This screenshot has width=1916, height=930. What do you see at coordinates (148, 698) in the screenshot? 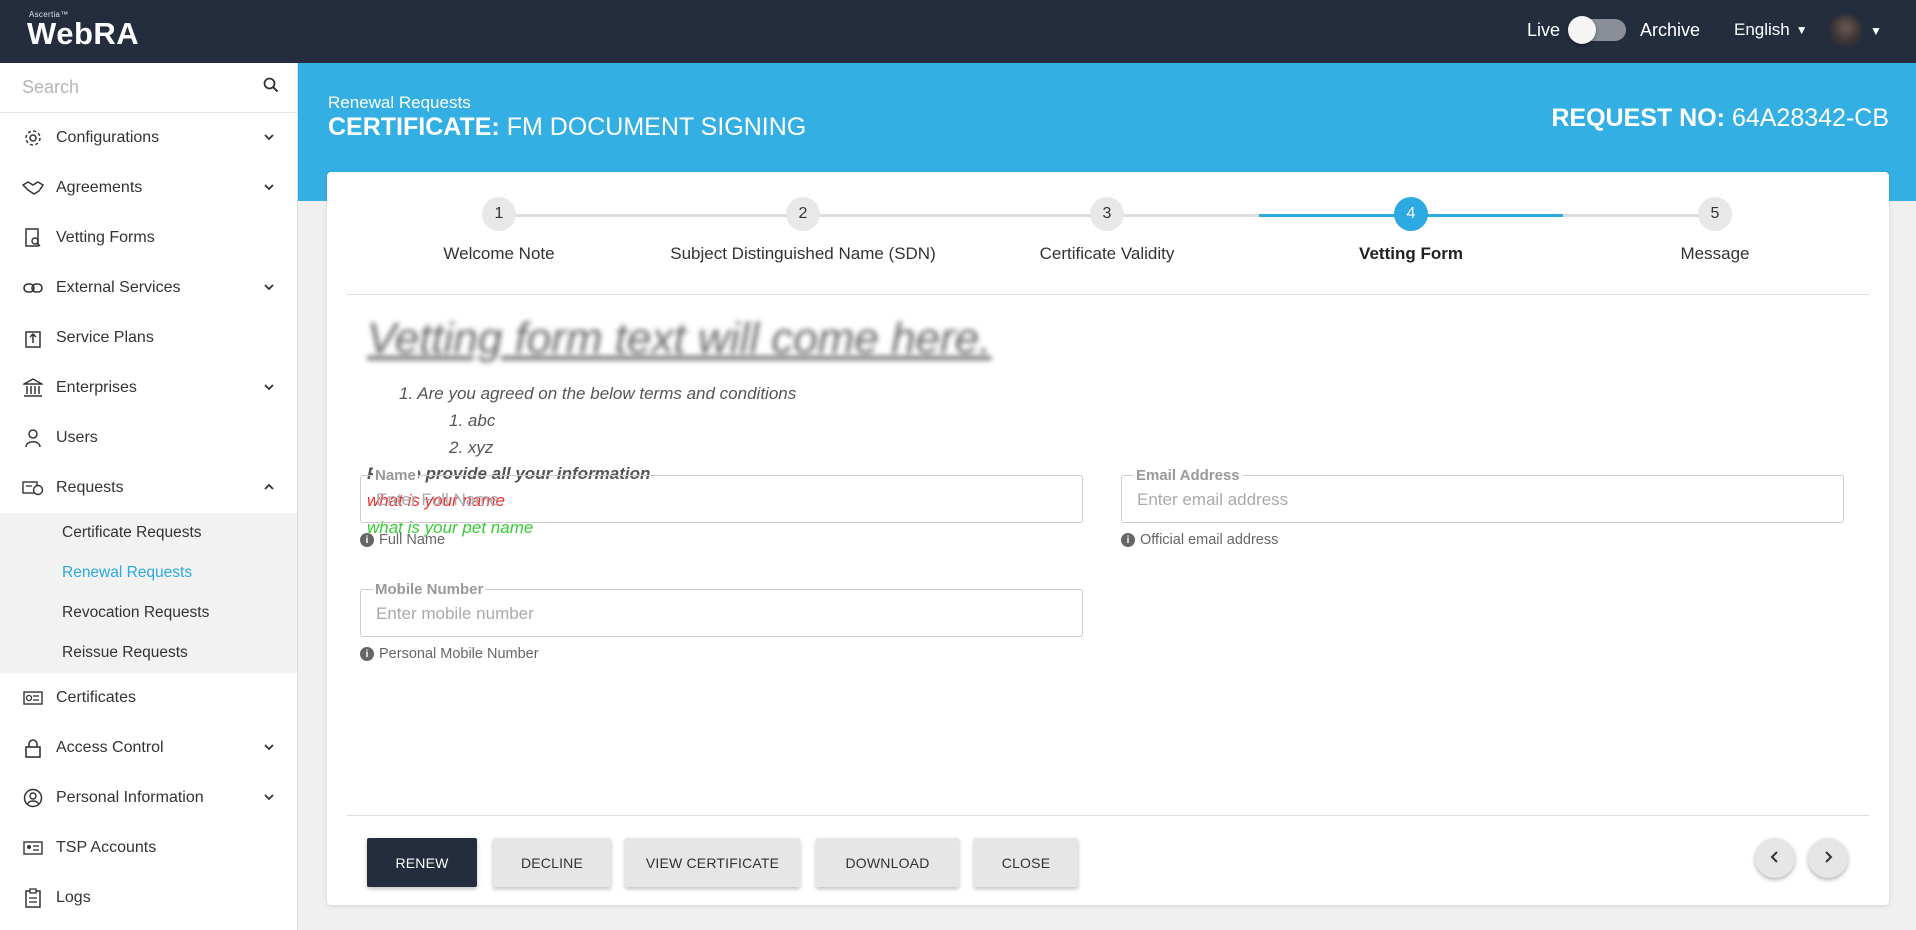
I see `sidebar-item-certificates: Certificates` at bounding box center [148, 698].